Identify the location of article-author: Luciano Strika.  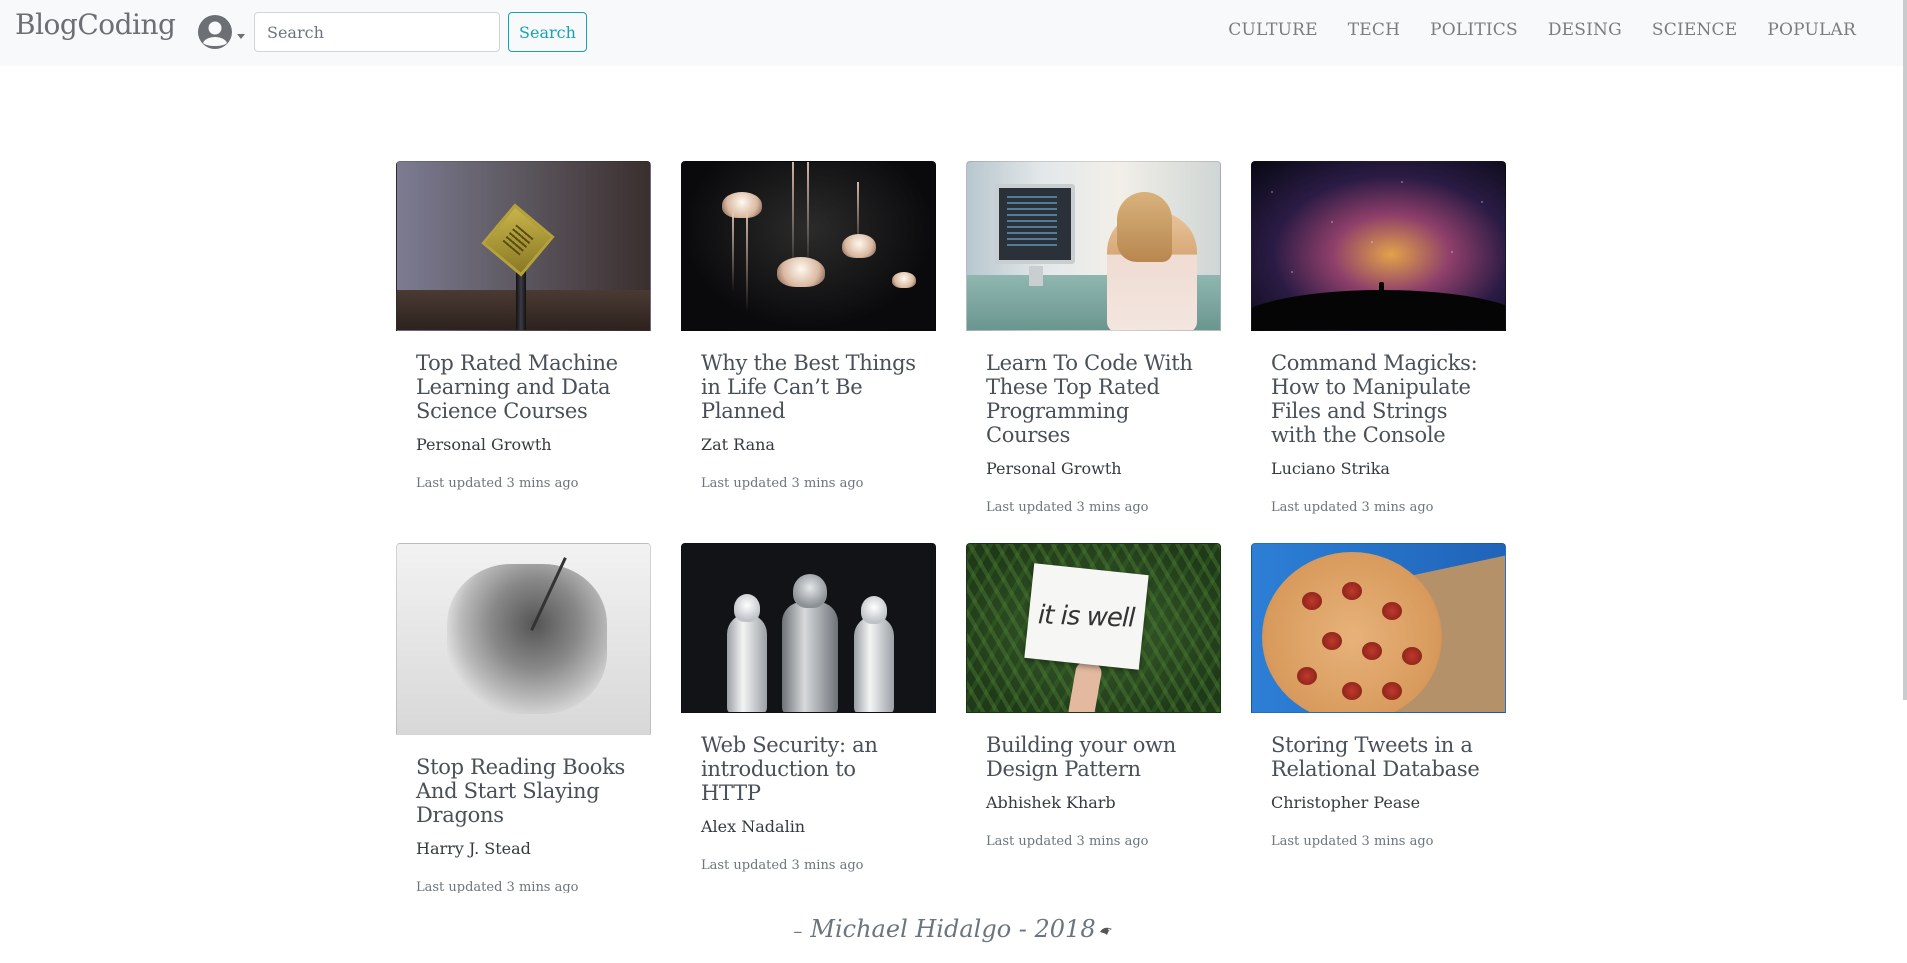
(1330, 468).